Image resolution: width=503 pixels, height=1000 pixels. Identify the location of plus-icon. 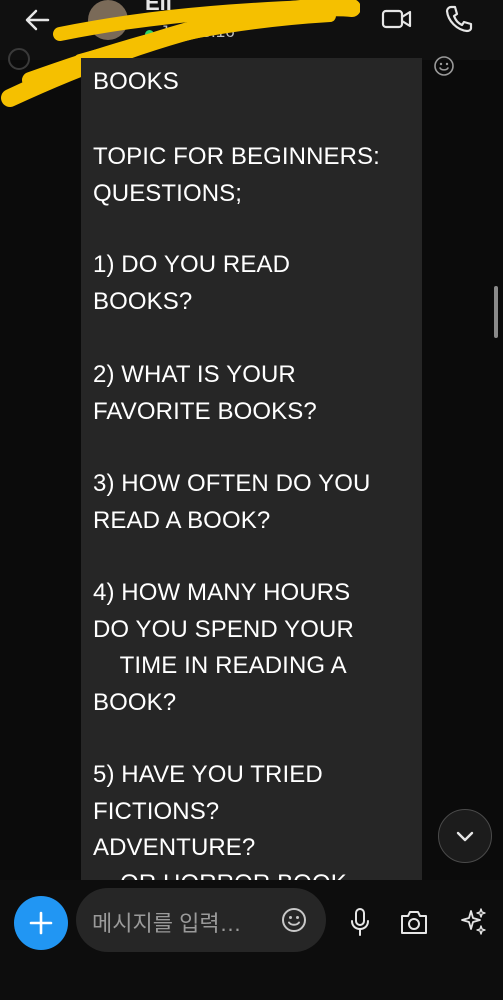
(41, 923).